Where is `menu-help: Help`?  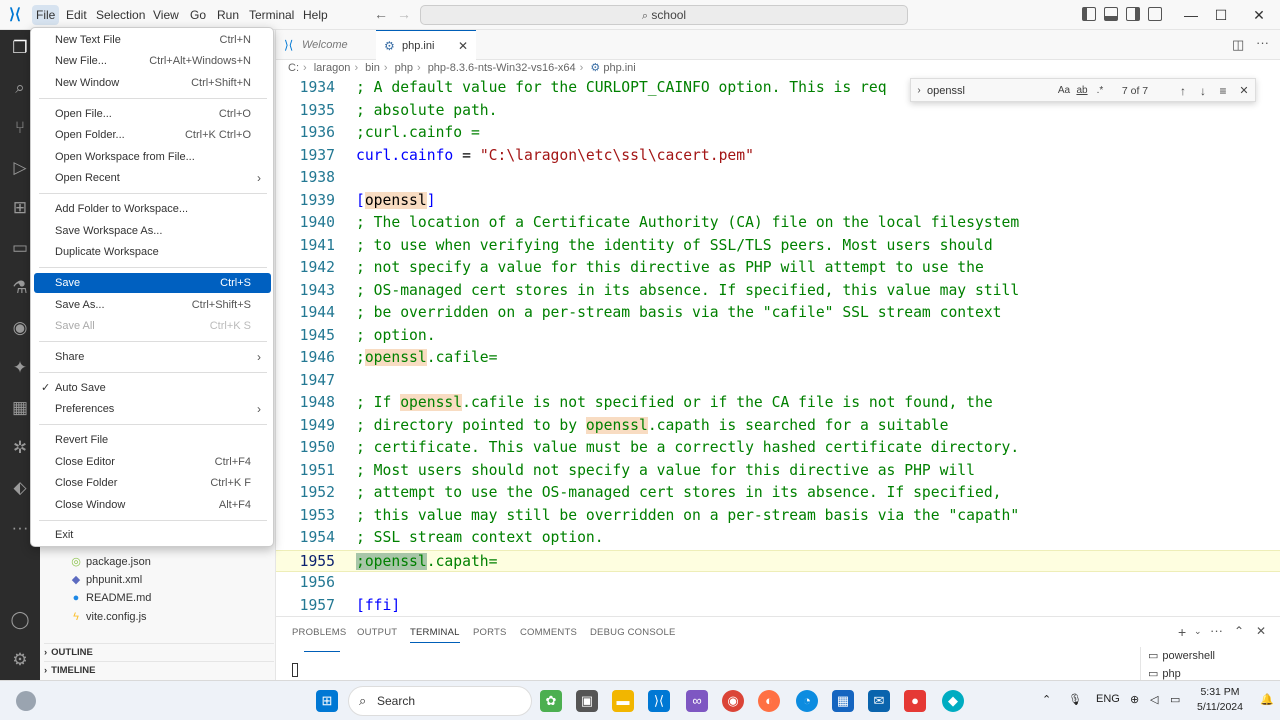
menu-help: Help is located at coordinates (315, 15).